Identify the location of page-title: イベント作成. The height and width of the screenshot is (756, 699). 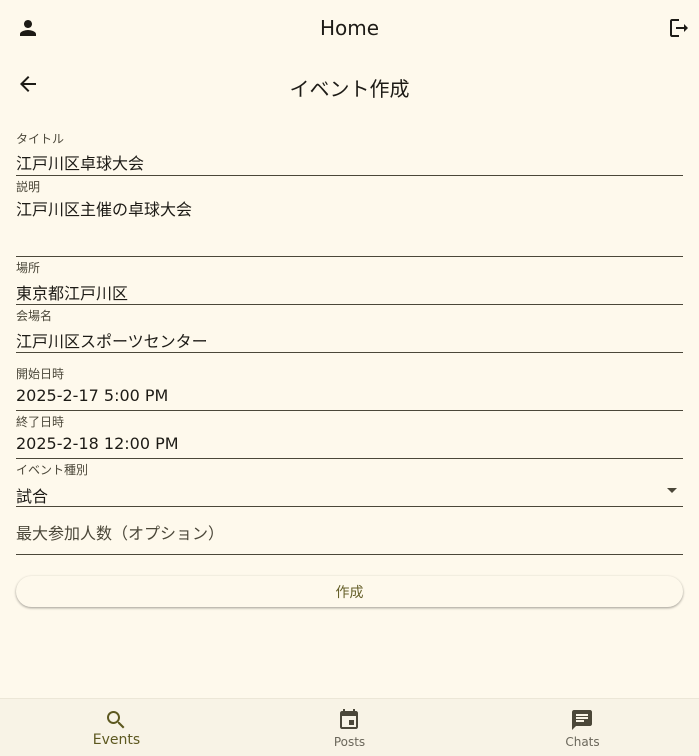
(349, 89).